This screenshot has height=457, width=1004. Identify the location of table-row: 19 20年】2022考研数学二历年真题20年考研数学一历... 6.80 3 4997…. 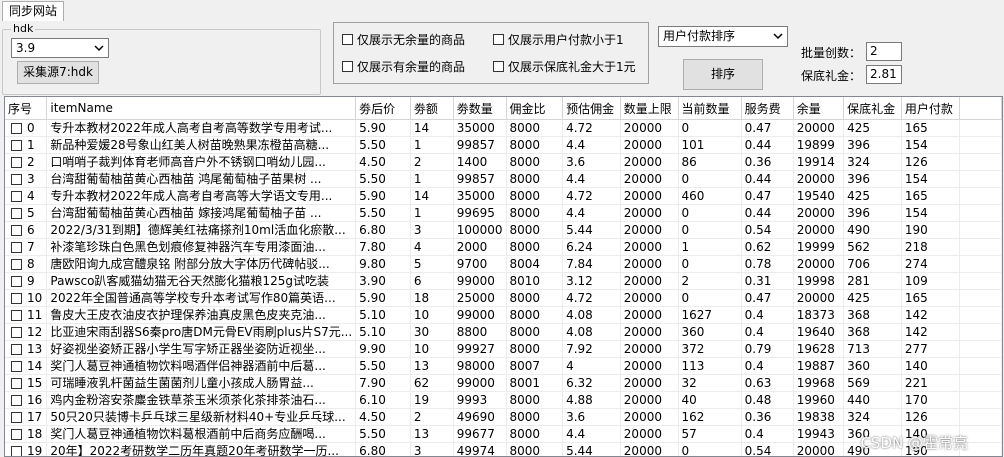
(503, 449).